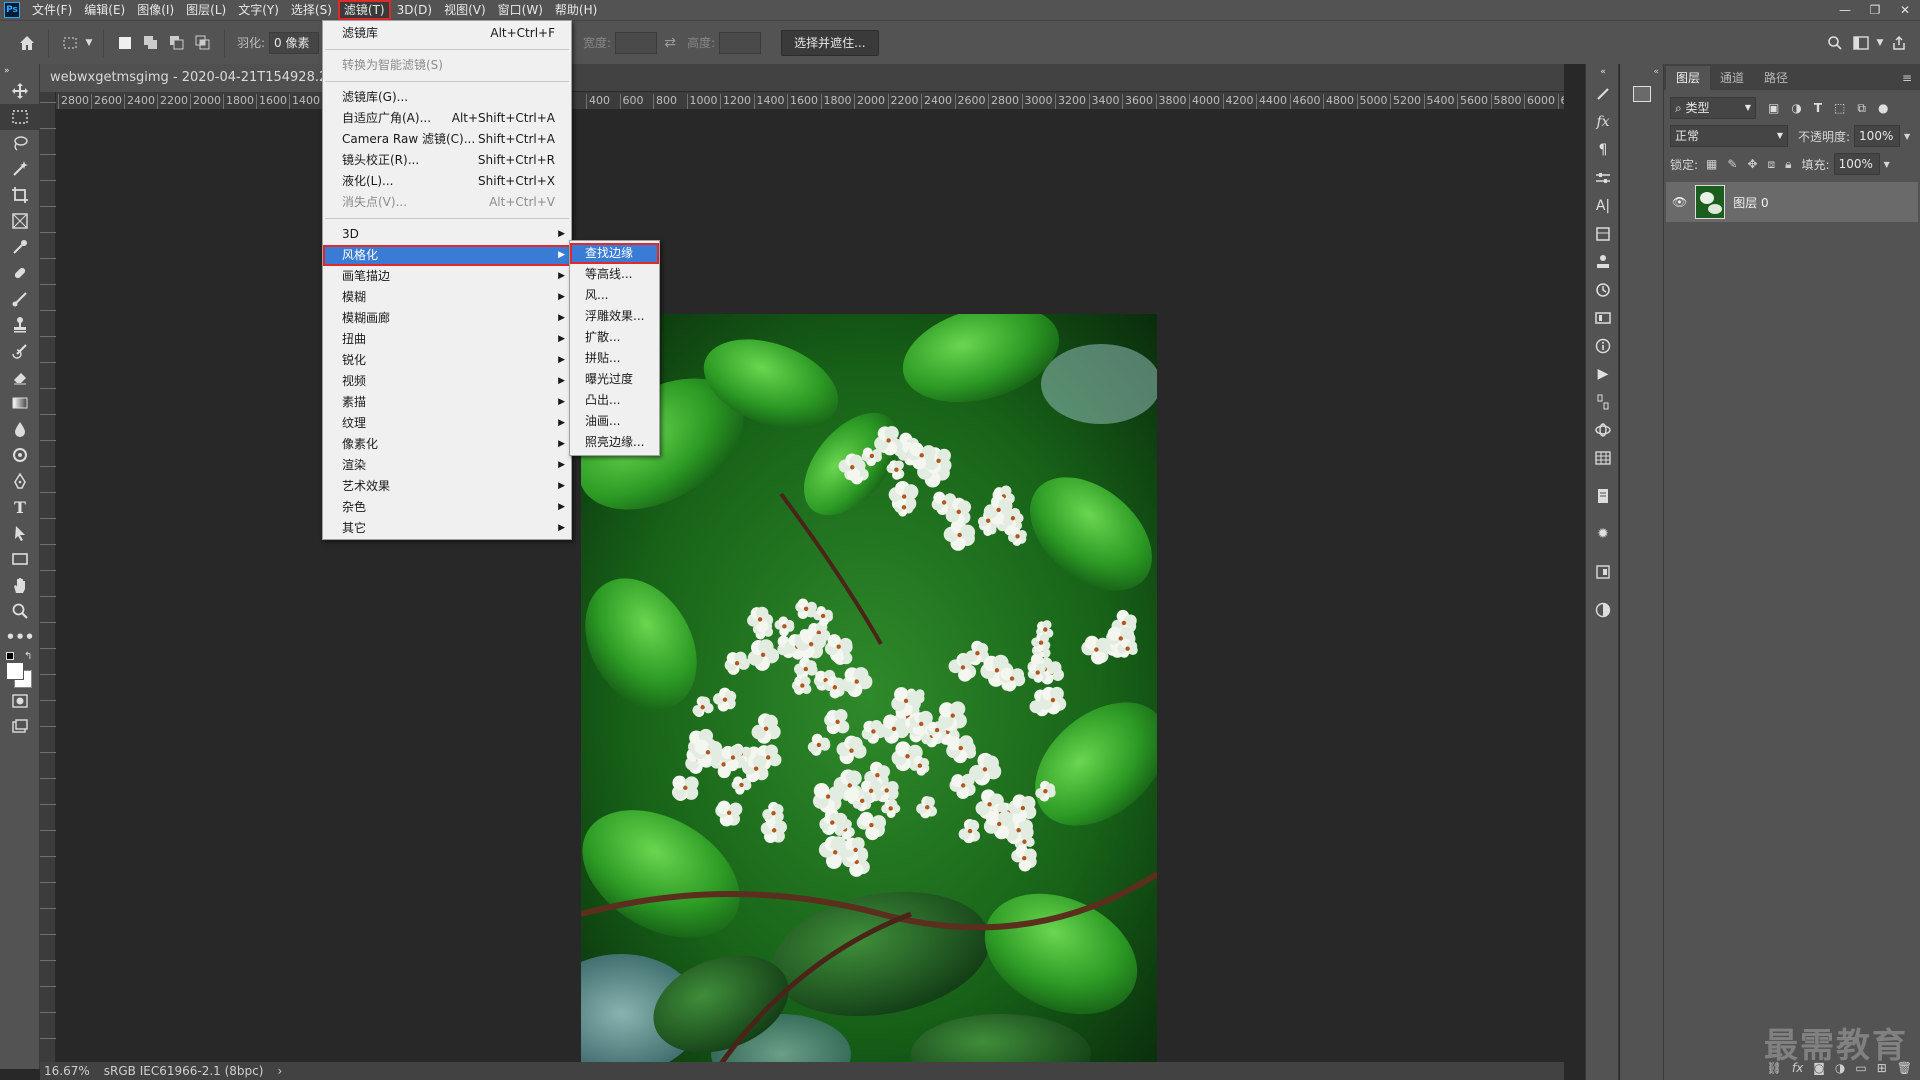  What do you see at coordinates (20, 195) in the screenshot?
I see `crop-tool-icon` at bounding box center [20, 195].